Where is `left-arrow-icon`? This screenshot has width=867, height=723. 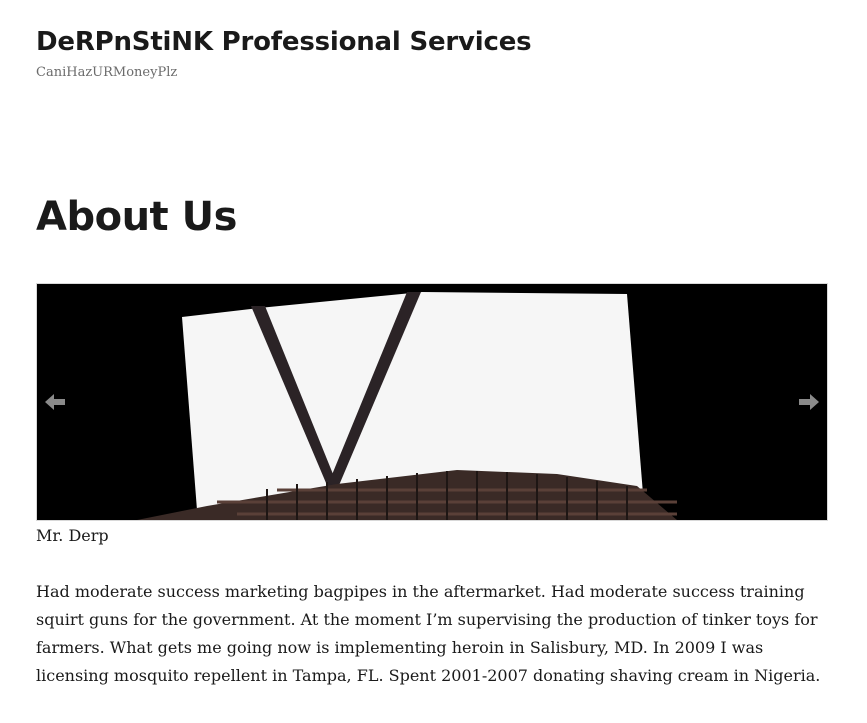 left-arrow-icon is located at coordinates (55, 402).